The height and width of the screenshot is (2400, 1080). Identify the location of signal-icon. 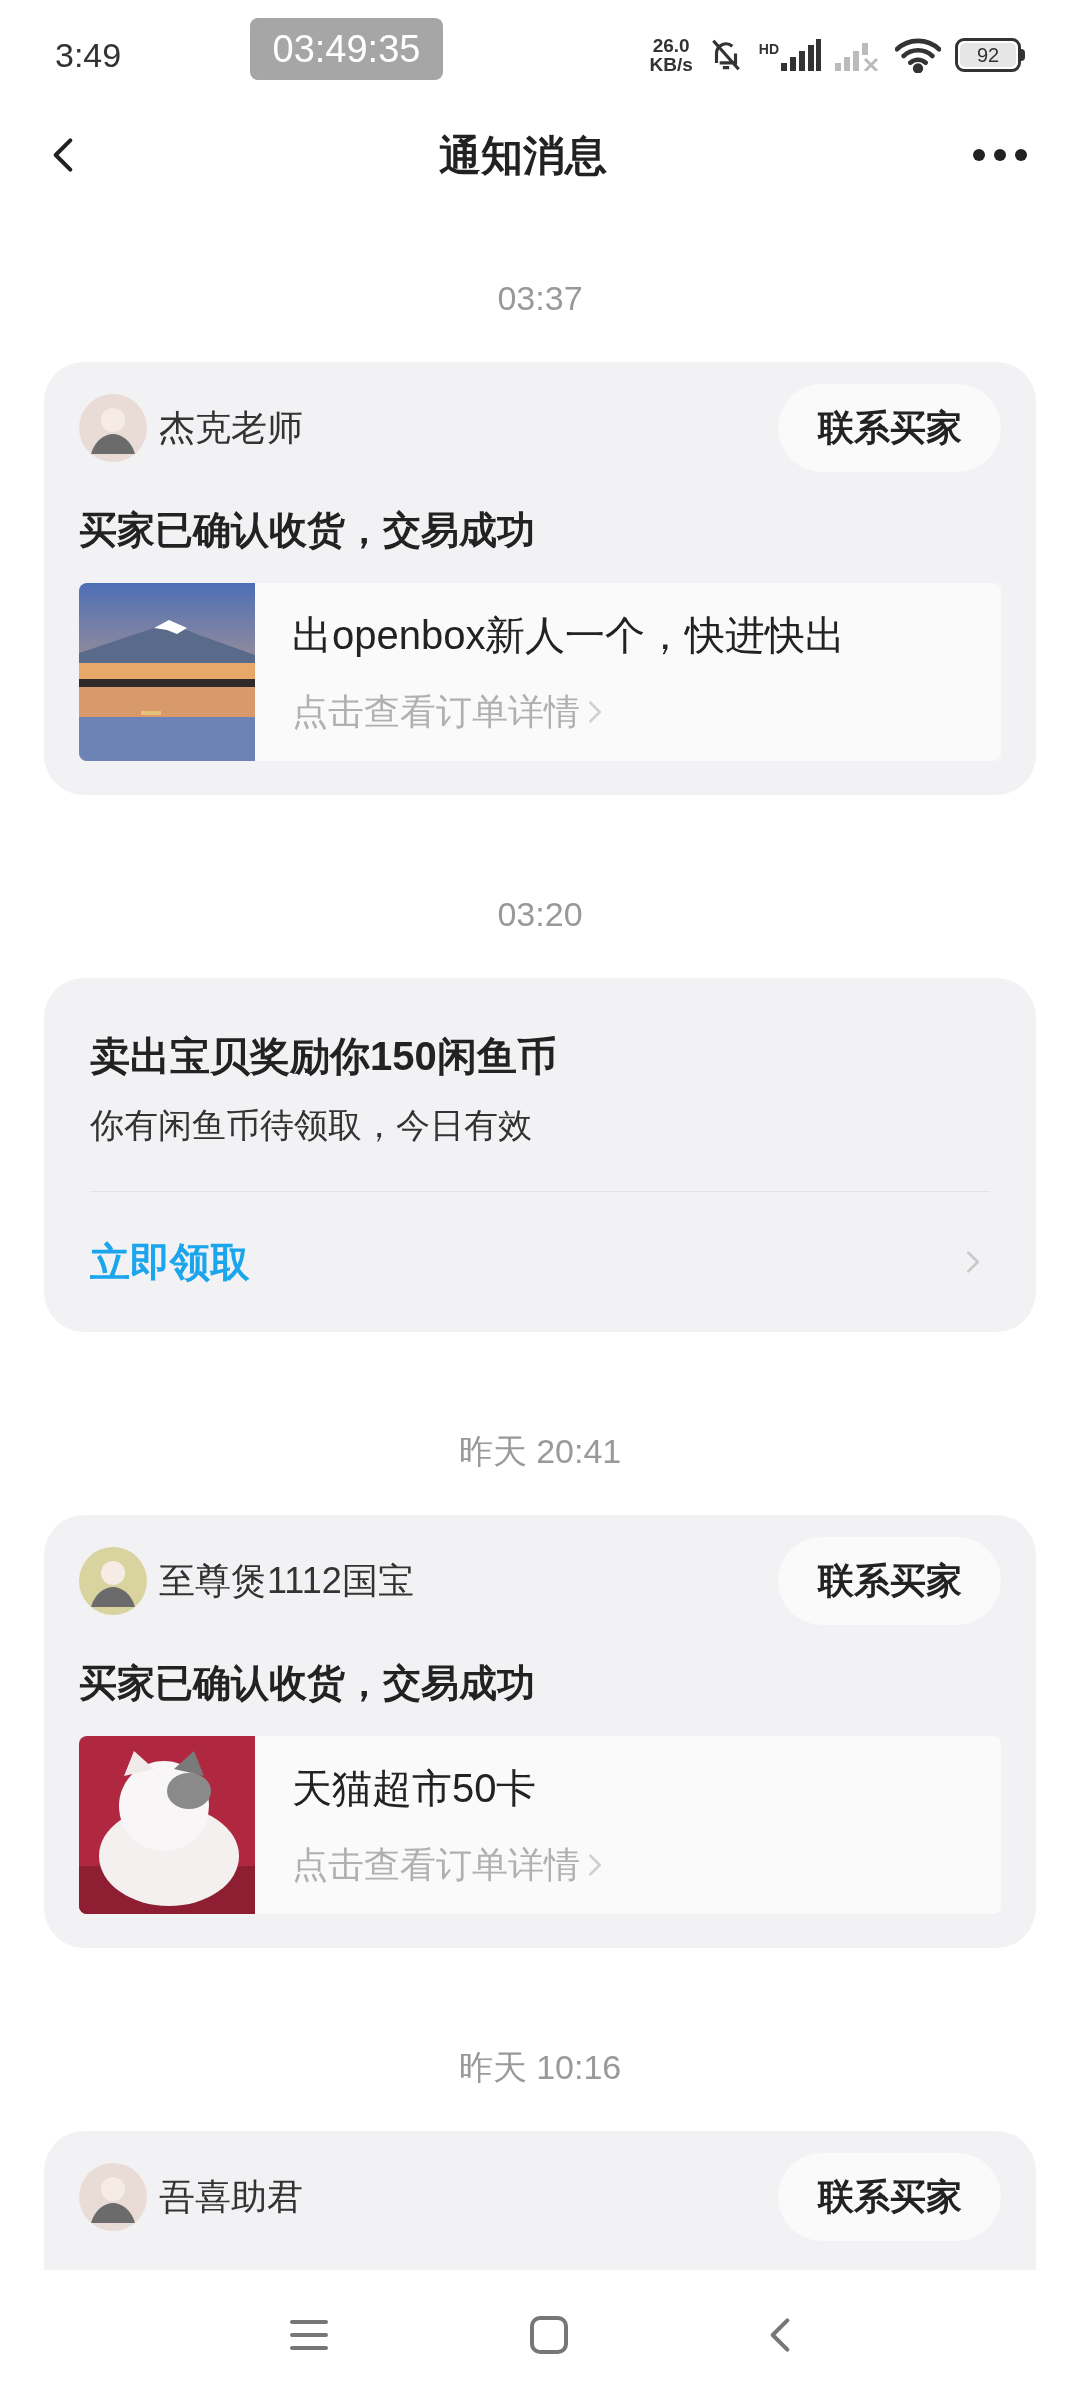
(801, 55).